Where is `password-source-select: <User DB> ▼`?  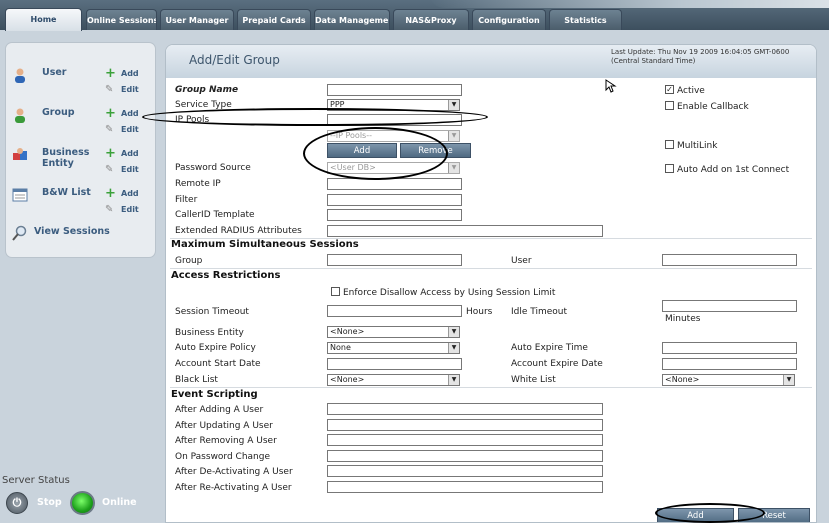
password-source-select: <User DB> ▼ is located at coordinates (393, 168).